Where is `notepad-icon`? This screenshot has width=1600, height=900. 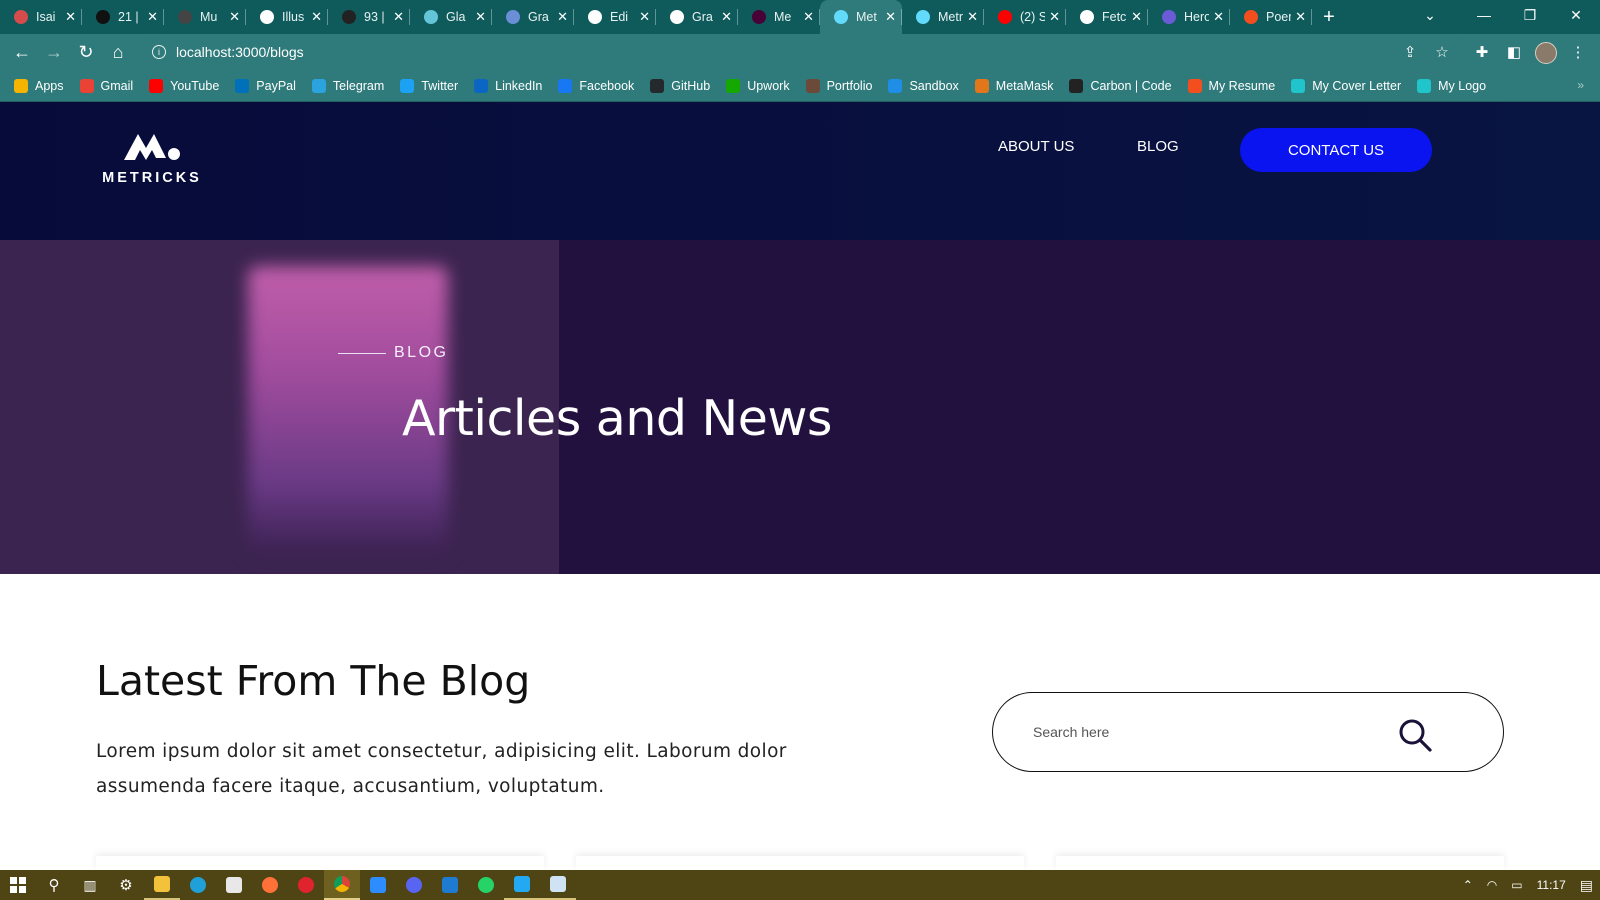 notepad-icon is located at coordinates (558, 885).